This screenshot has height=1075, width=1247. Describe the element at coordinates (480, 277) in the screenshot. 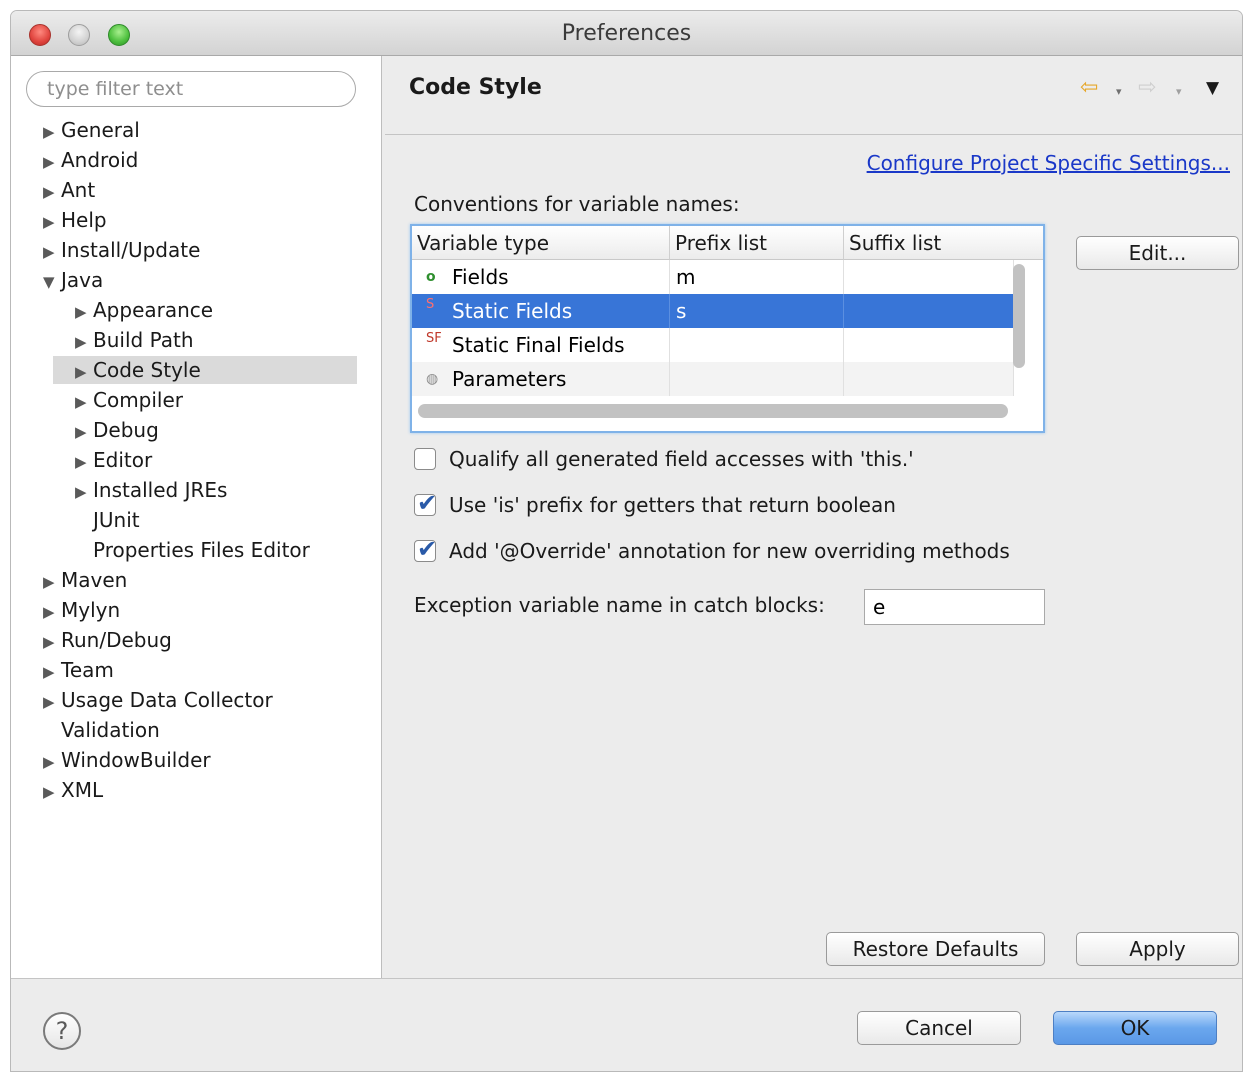

I see `variable-type-cell: Fields` at that location.